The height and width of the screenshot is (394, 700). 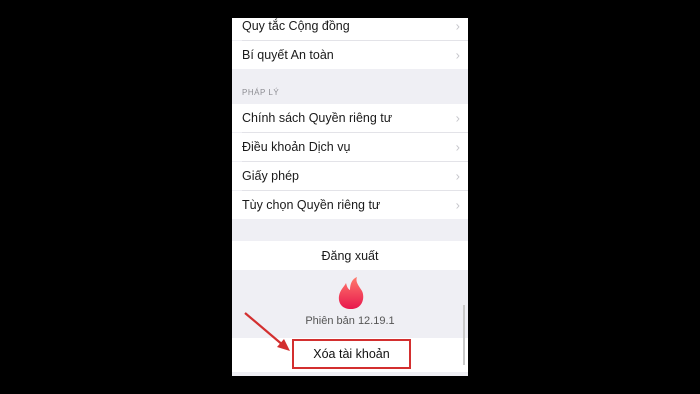 What do you see at coordinates (350, 255) in the screenshot?
I see `logout-button: Đăng xuất` at bounding box center [350, 255].